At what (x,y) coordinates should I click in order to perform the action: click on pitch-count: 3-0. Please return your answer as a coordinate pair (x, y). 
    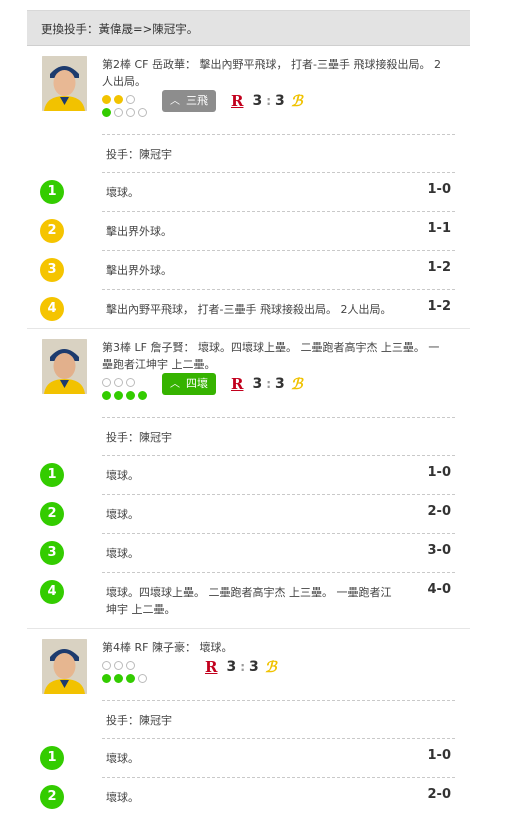
    Looking at the image, I should click on (439, 550).